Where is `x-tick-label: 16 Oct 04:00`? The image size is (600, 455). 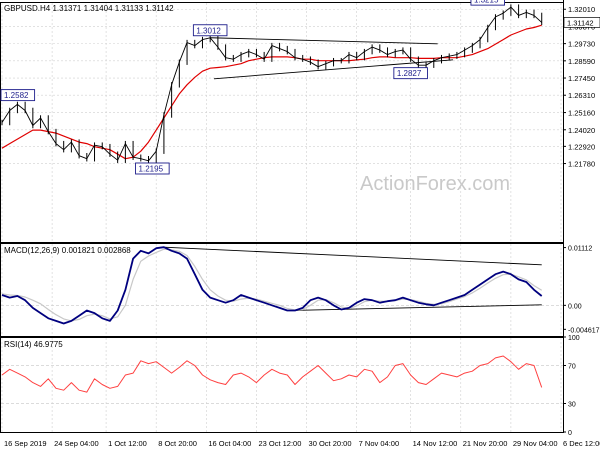
x-tick-label: 16 Oct 04:00 is located at coordinates (229, 443).